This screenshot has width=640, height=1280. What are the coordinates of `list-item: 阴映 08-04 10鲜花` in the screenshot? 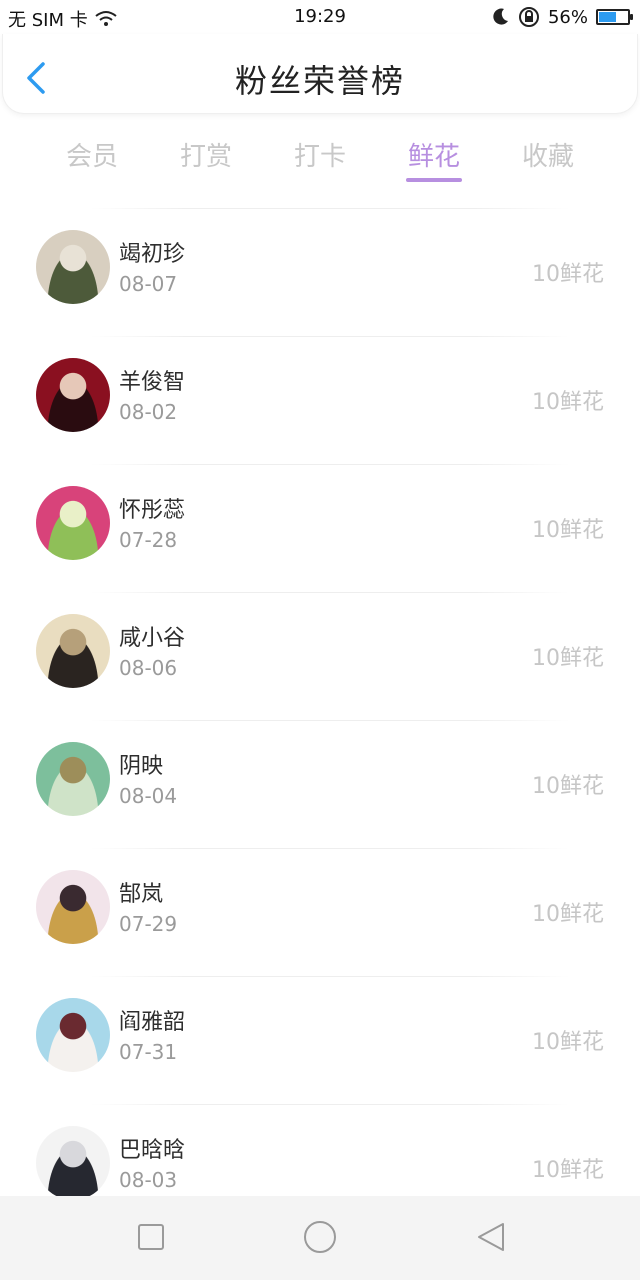 It's located at (320, 784).